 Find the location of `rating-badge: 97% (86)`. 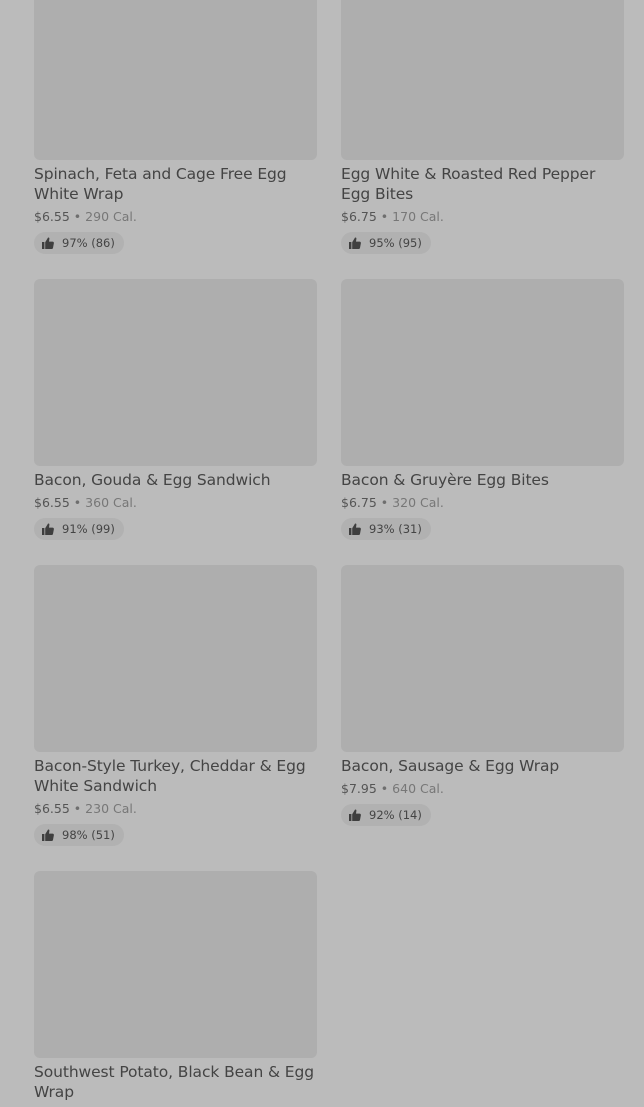

rating-badge: 97% (86) is located at coordinates (79, 243).